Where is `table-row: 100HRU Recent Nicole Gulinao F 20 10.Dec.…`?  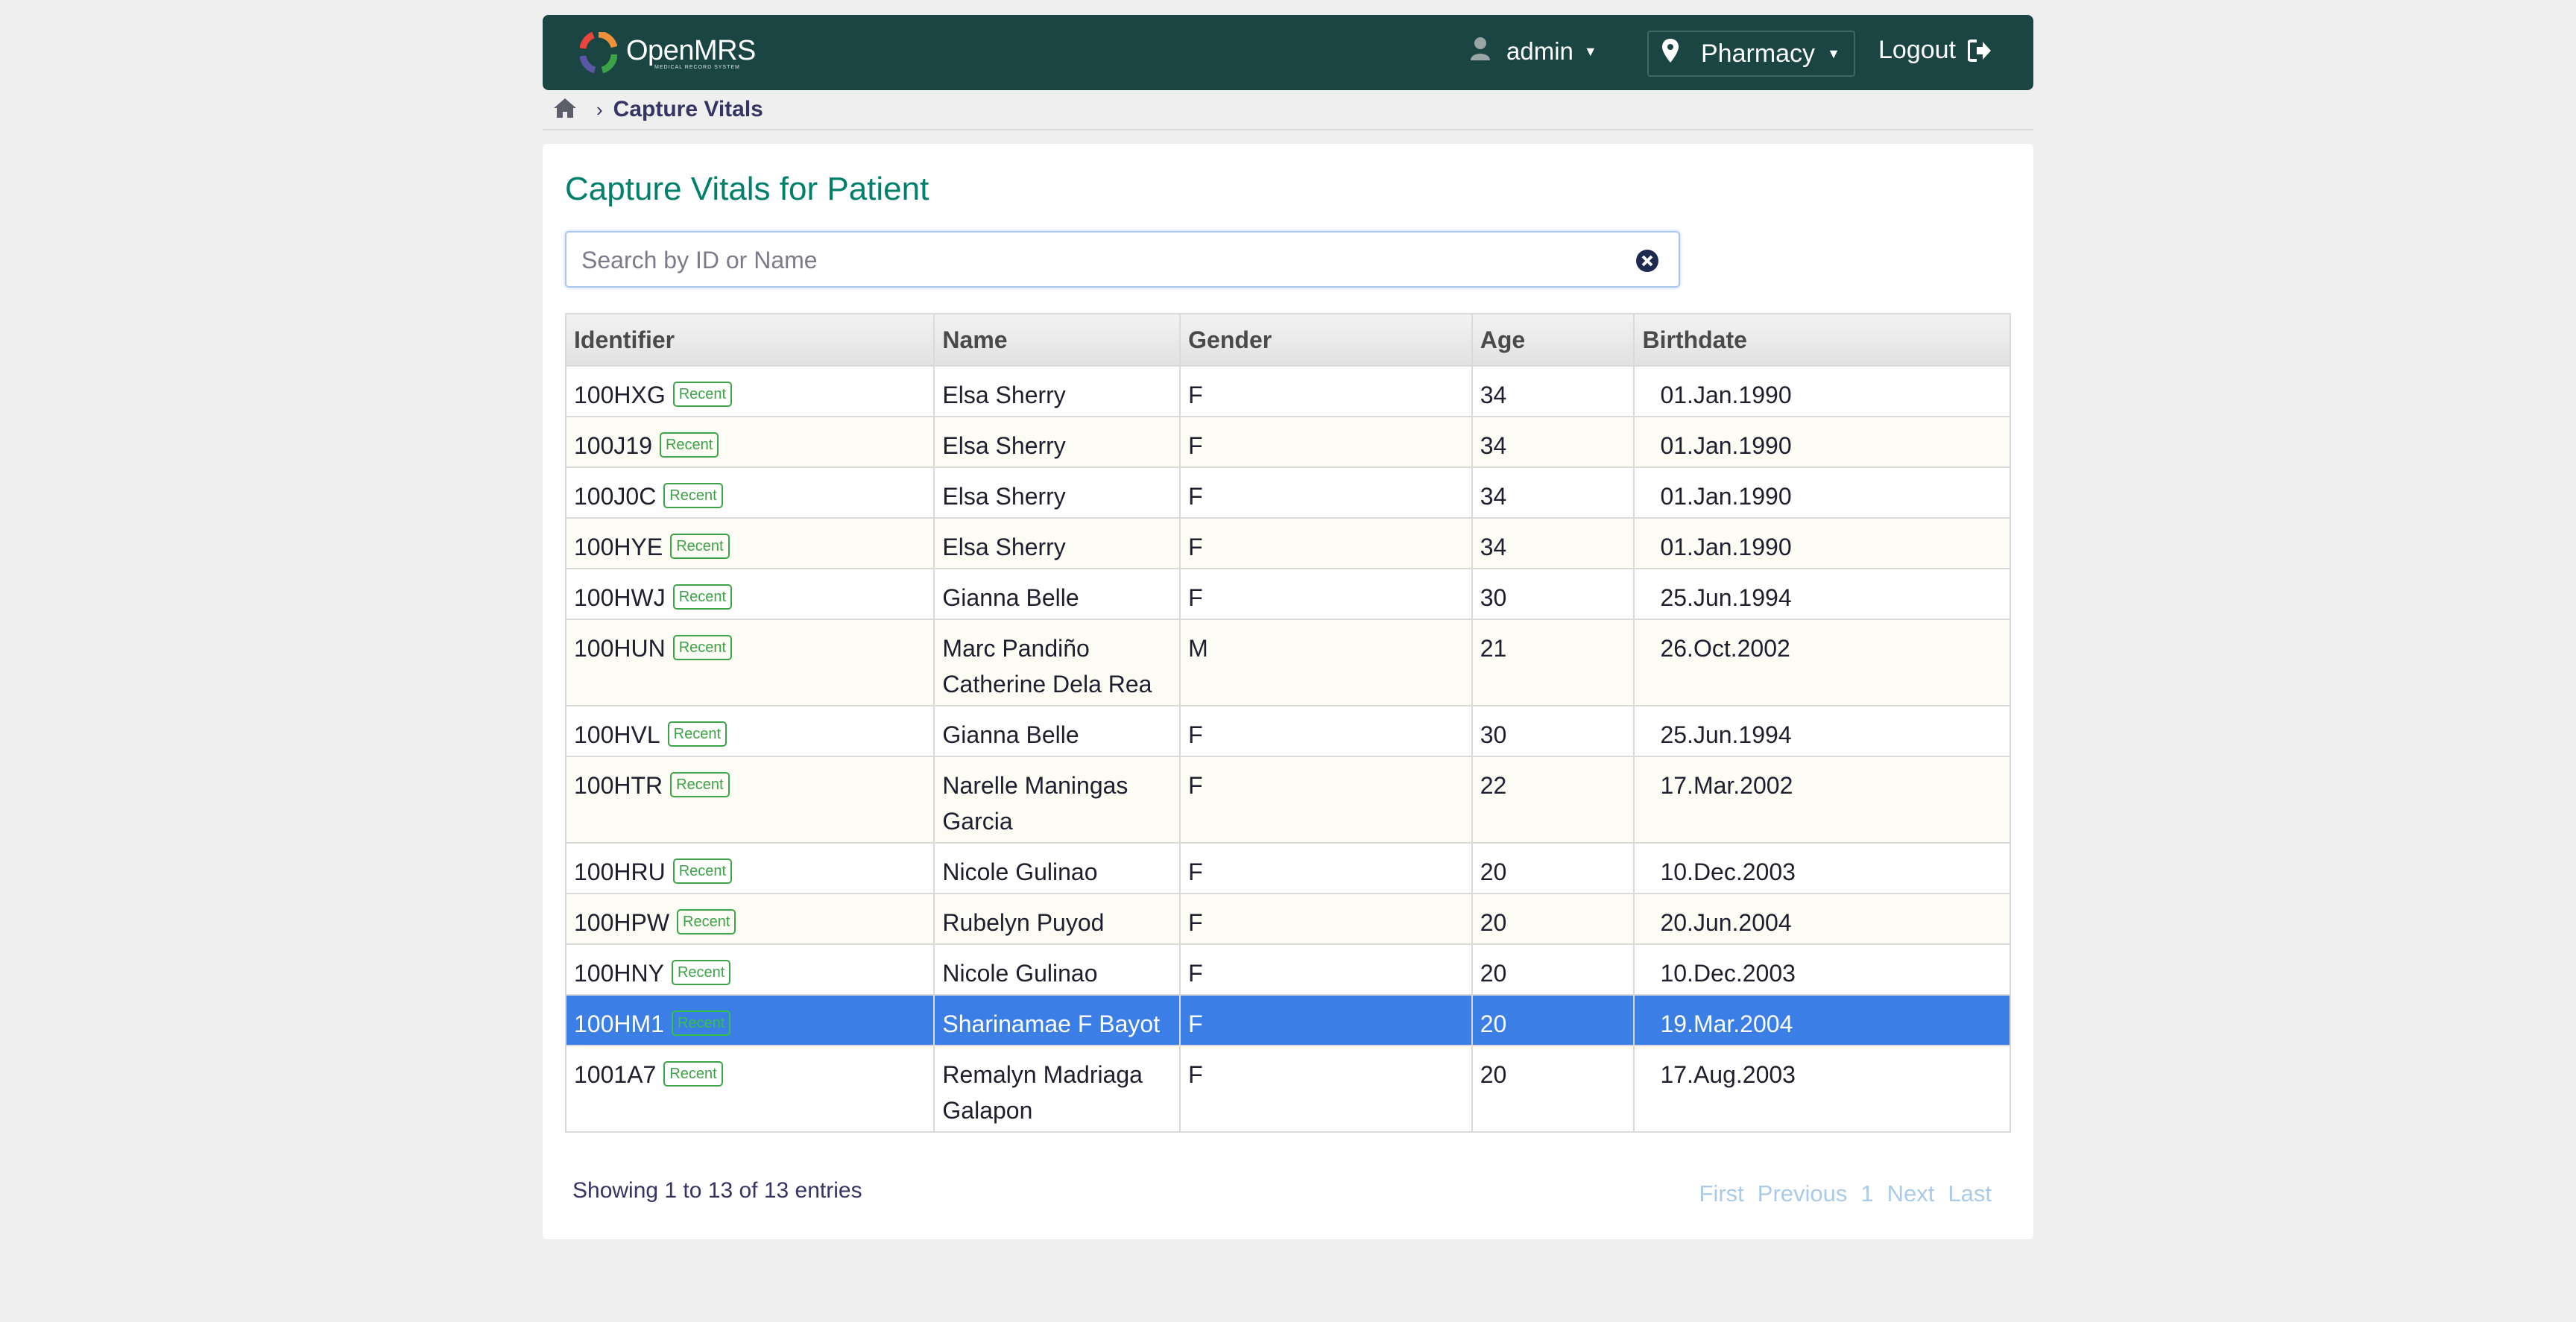 table-row: 100HRU Recent Nicole Gulinao F 20 10.Dec.… is located at coordinates (1287, 868).